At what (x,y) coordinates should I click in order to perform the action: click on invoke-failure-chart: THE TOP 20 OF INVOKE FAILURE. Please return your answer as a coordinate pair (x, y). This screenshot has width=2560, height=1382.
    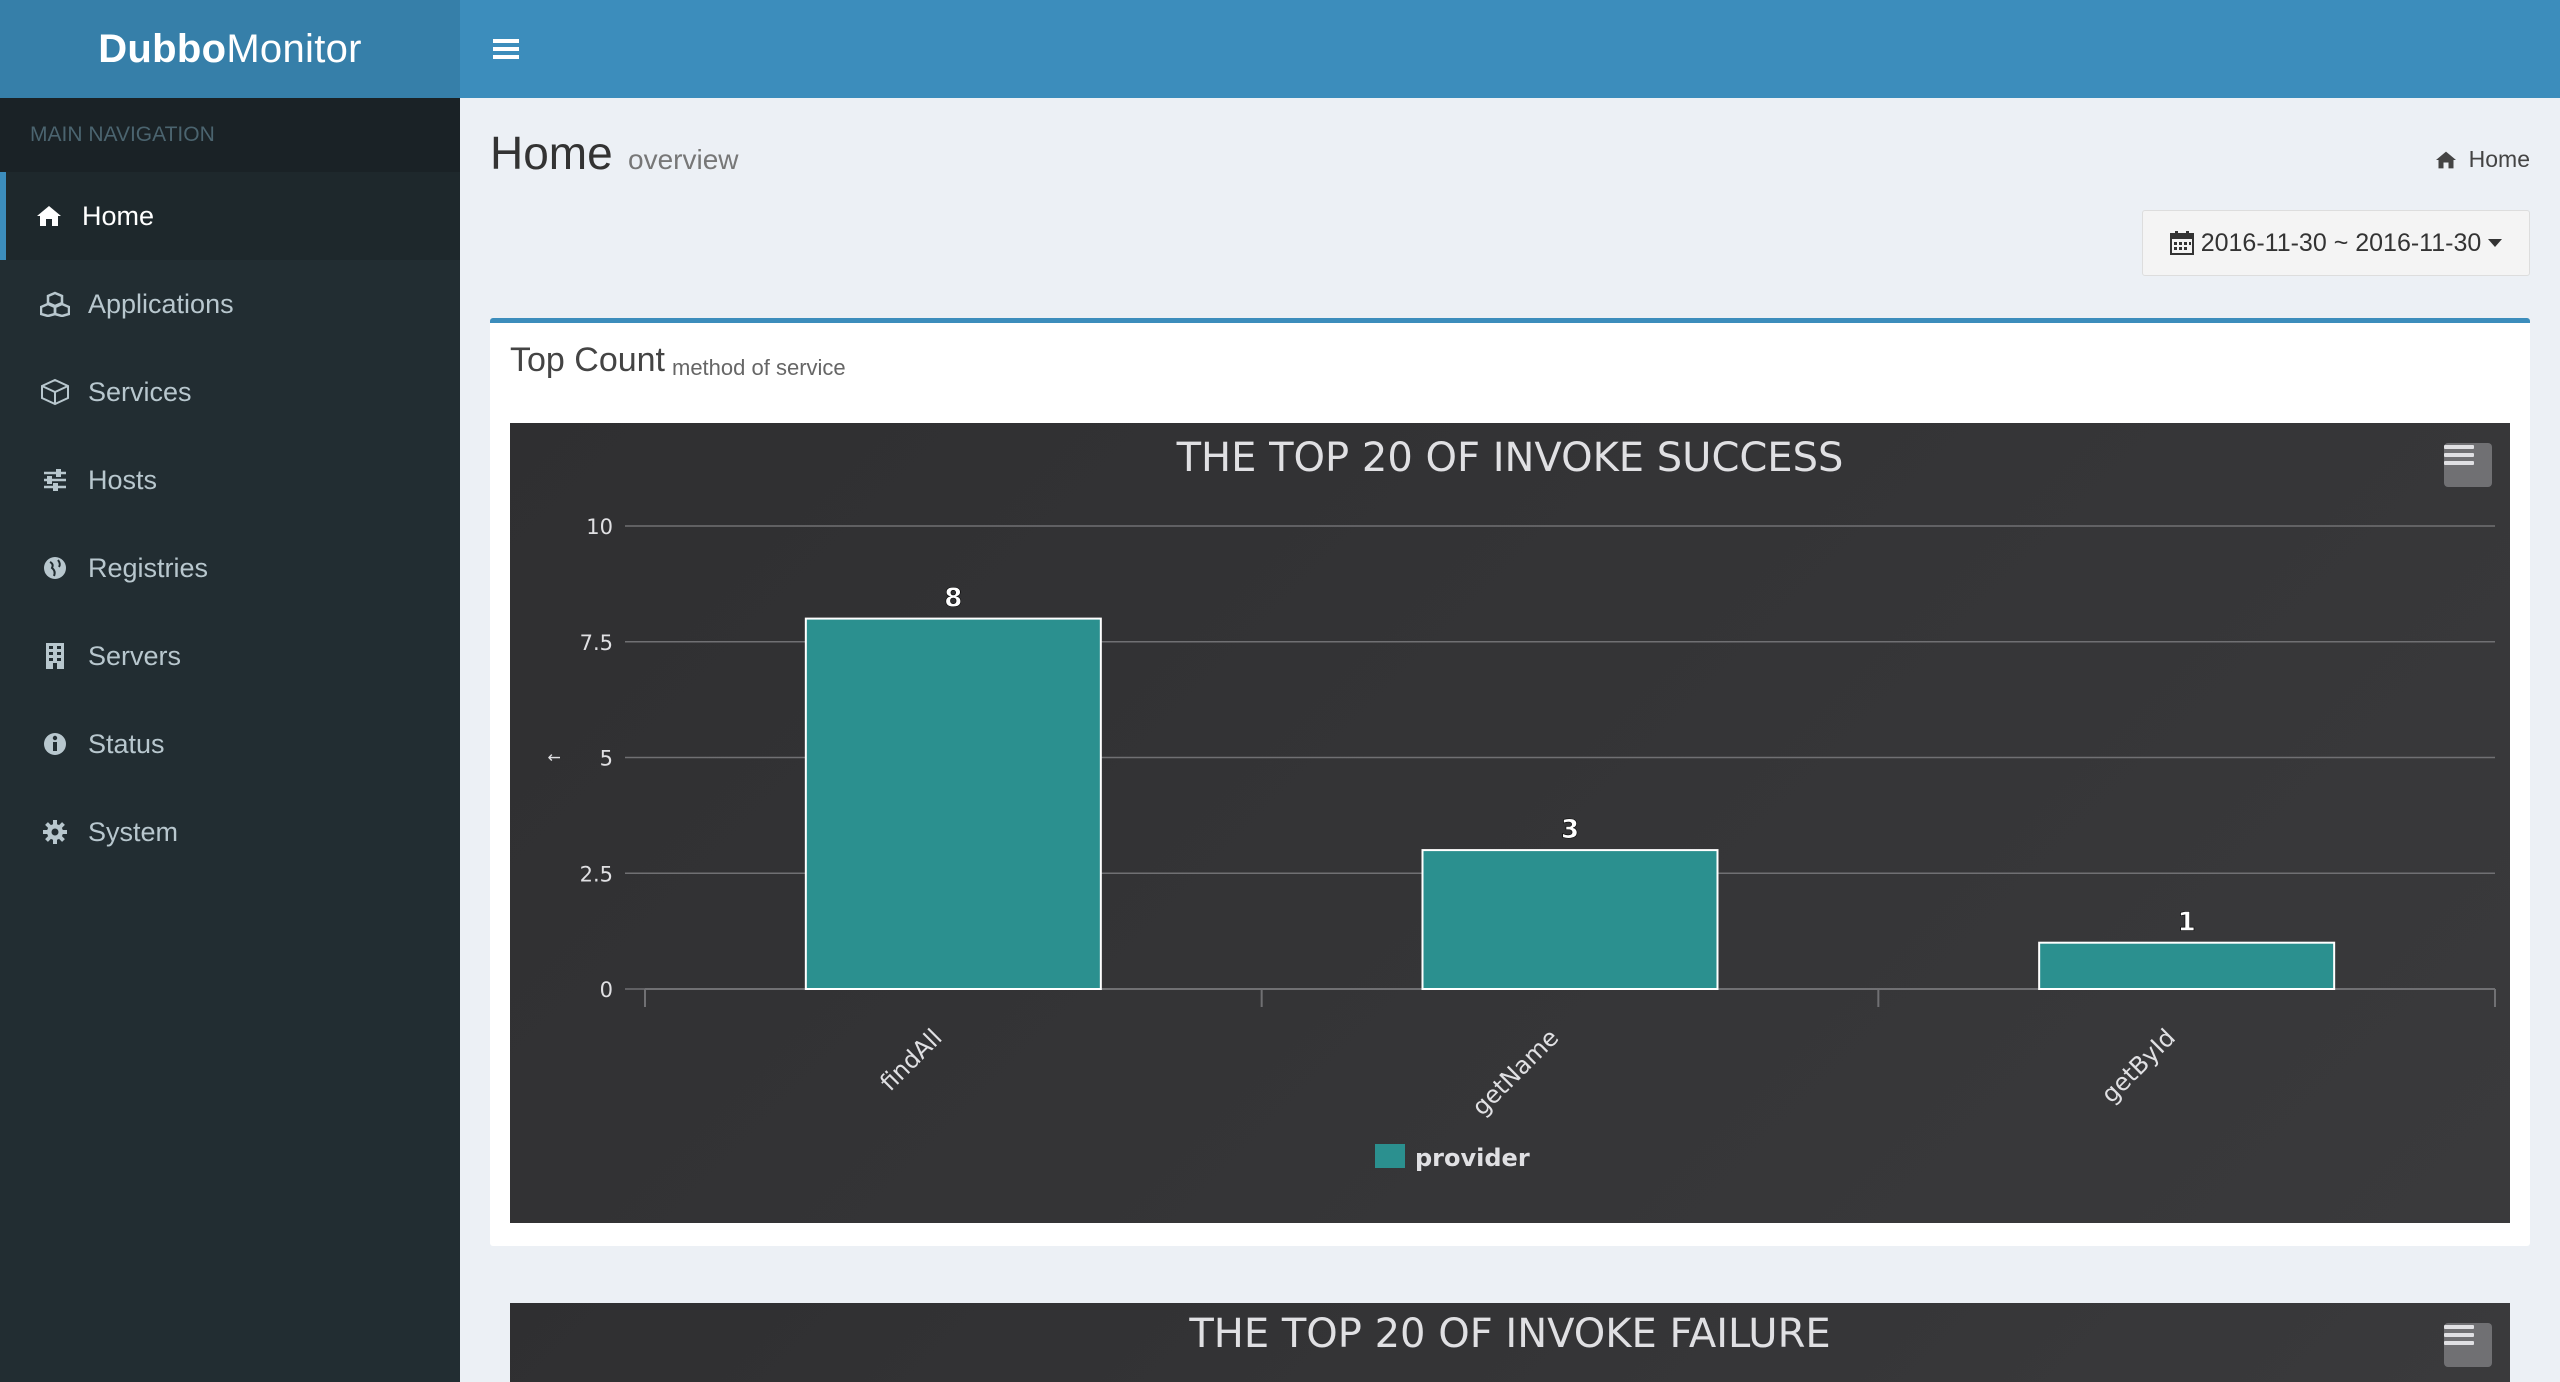
    Looking at the image, I should click on (1510, 1342).